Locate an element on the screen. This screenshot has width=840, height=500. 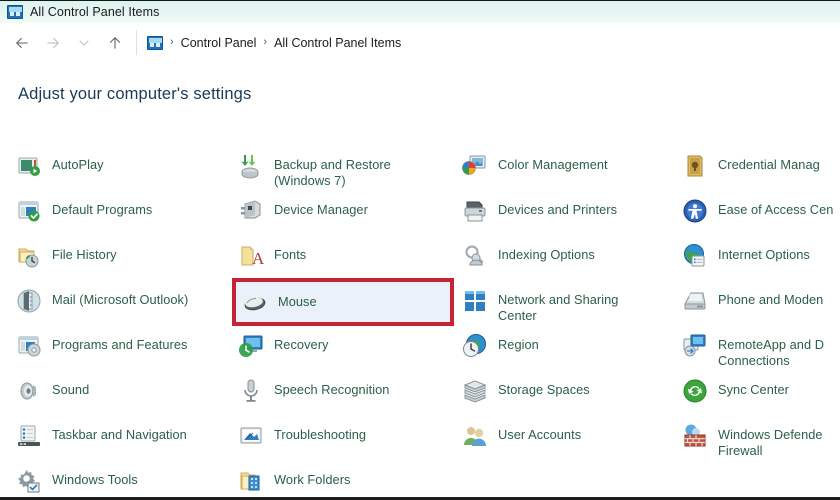
item-label: Mail (Microsoft Outlook) is located at coordinates (120, 299).